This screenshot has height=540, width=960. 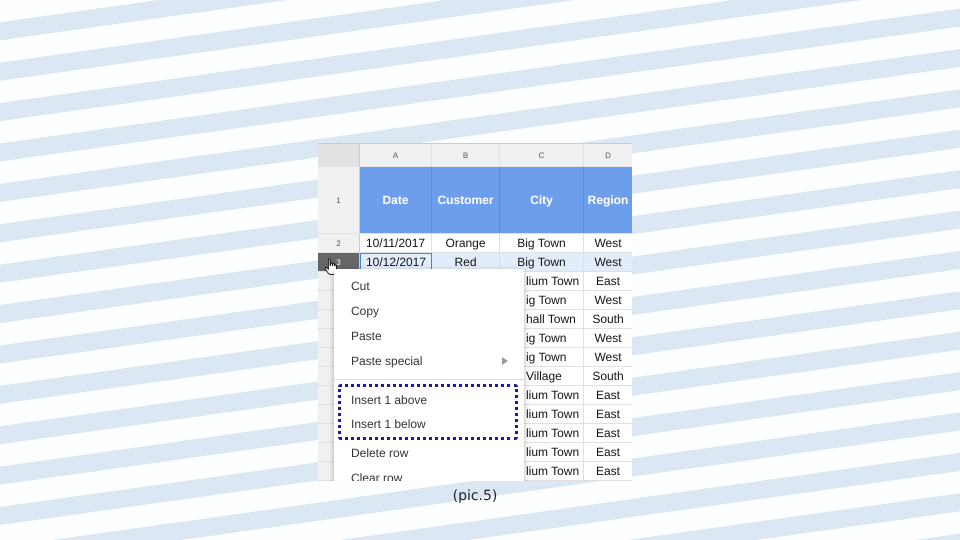 I want to click on menu-item: Delete row, so click(x=429, y=452).